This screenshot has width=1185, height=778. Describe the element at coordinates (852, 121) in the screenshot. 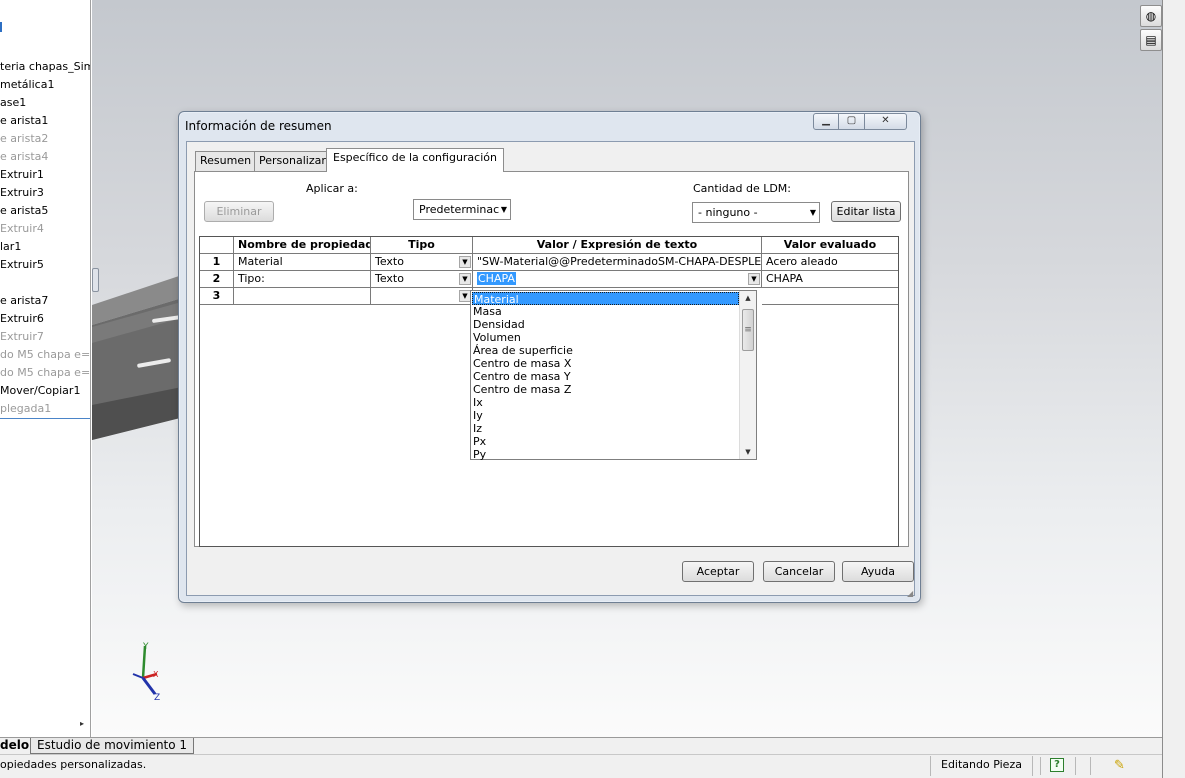

I see `maximize-button: ▢` at that location.